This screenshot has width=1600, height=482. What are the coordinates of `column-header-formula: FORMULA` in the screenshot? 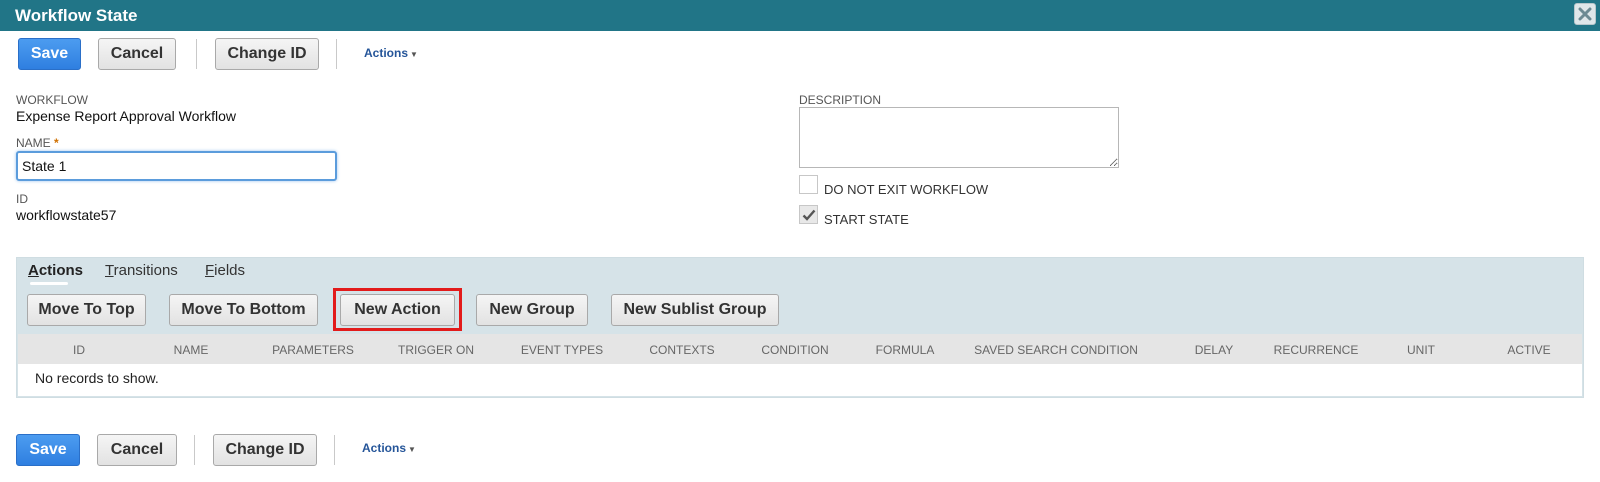 It's located at (905, 350).